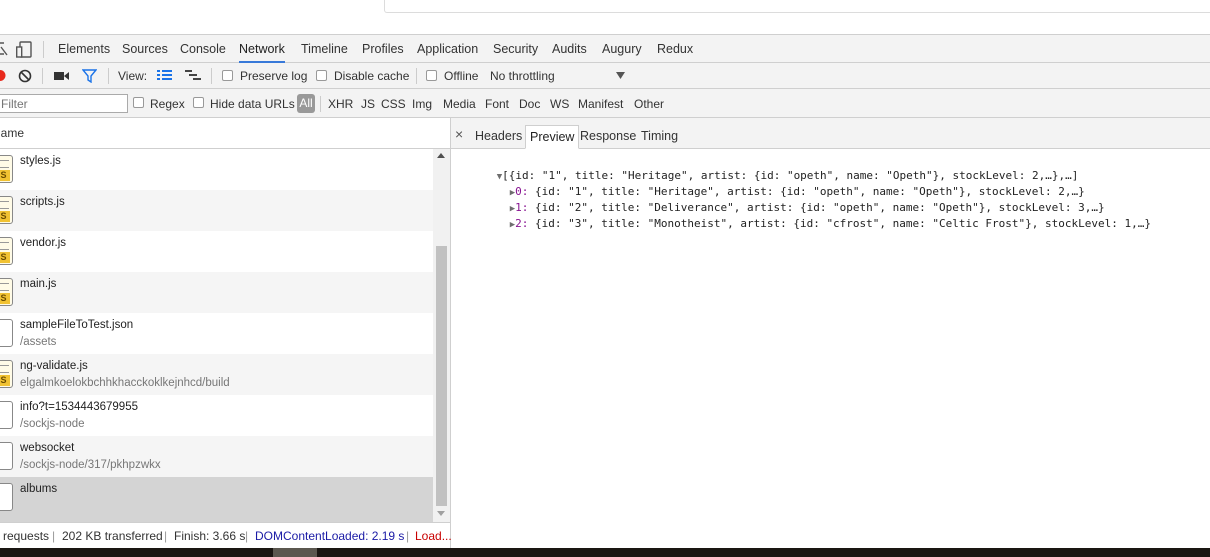  Describe the element at coordinates (62, 76) in the screenshot. I see `camera-icon` at that location.